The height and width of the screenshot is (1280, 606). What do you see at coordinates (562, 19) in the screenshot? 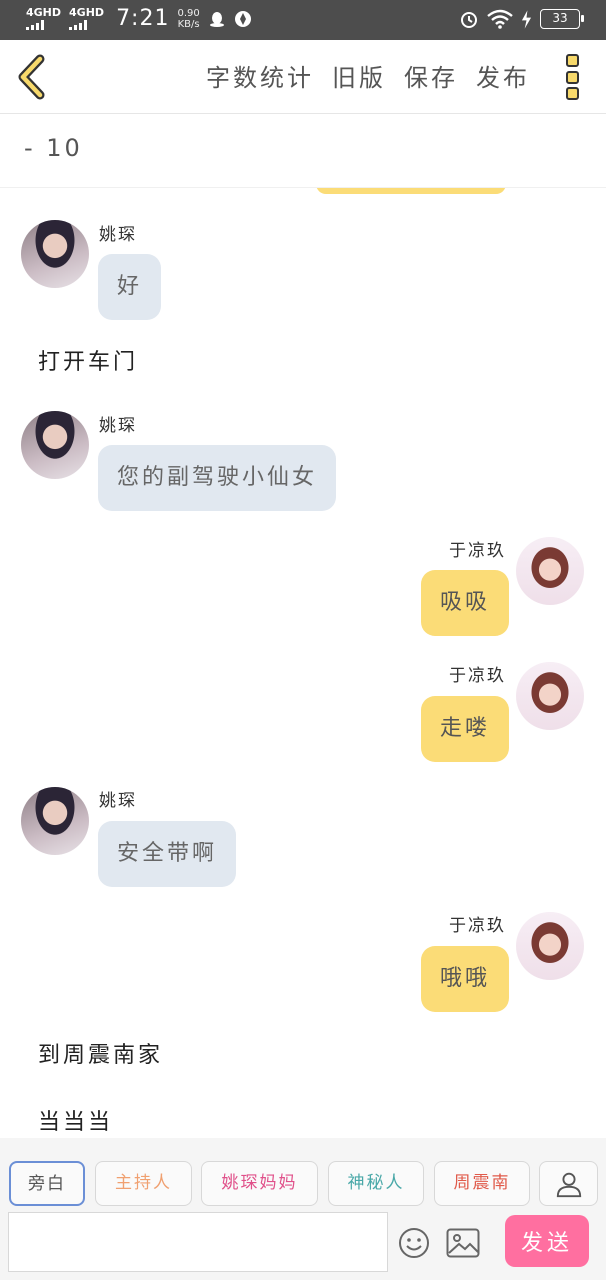
I see `battery-indicator: 33` at bounding box center [562, 19].